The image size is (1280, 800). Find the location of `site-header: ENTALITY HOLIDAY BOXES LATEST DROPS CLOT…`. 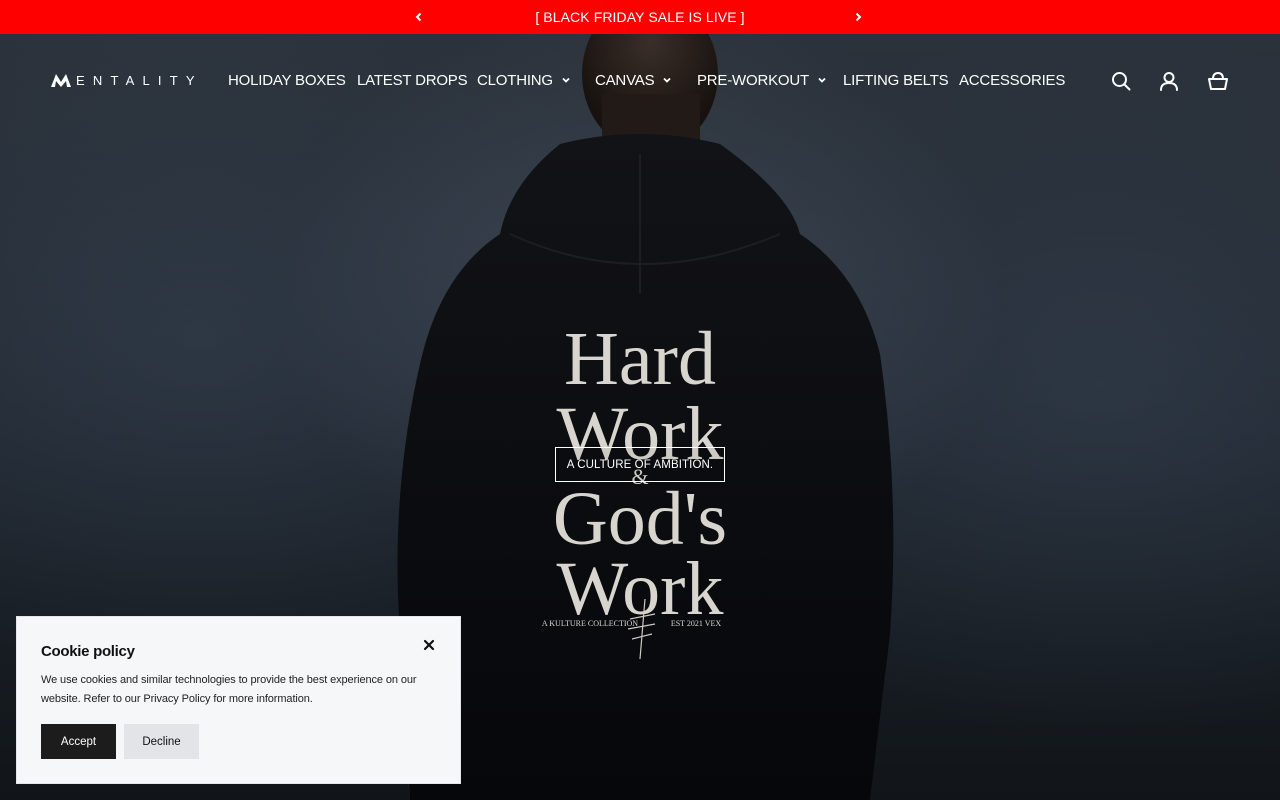

site-header: ENTALITY HOLIDAY BOXES LATEST DROPS CLOT… is located at coordinates (640, 81).